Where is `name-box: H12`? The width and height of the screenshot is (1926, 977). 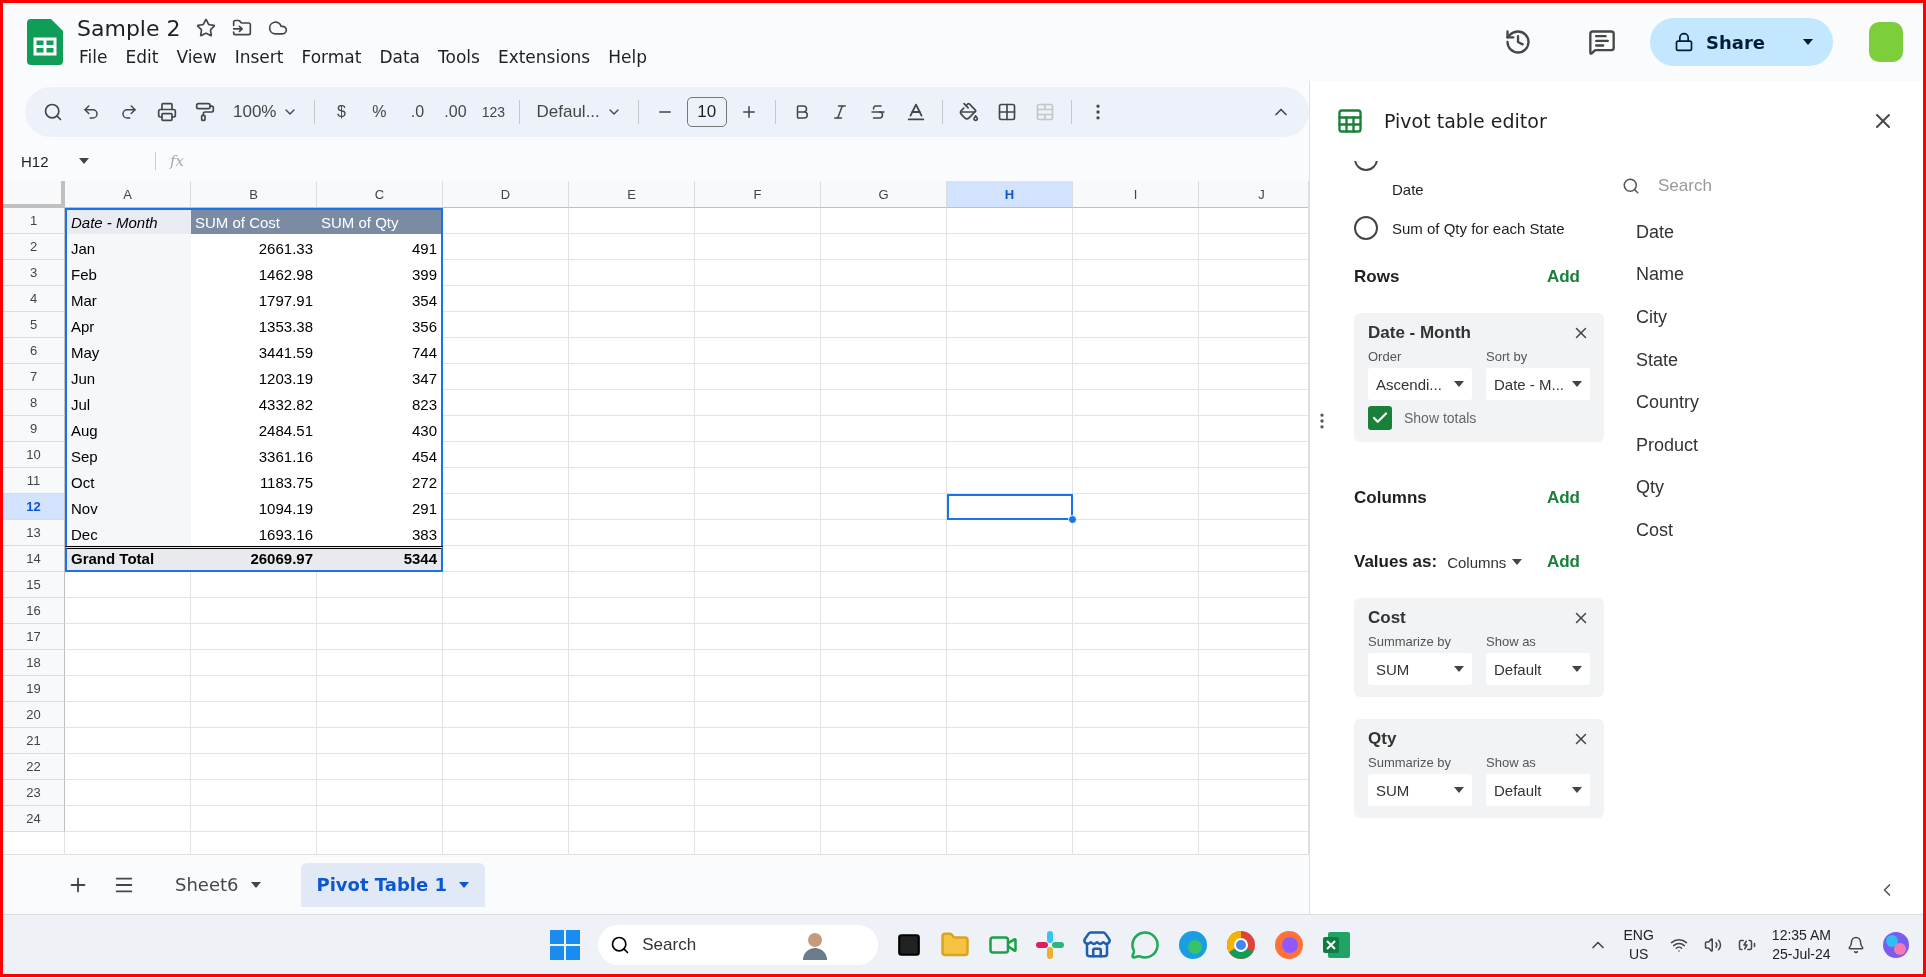
name-box: H12 is located at coordinates (81, 161).